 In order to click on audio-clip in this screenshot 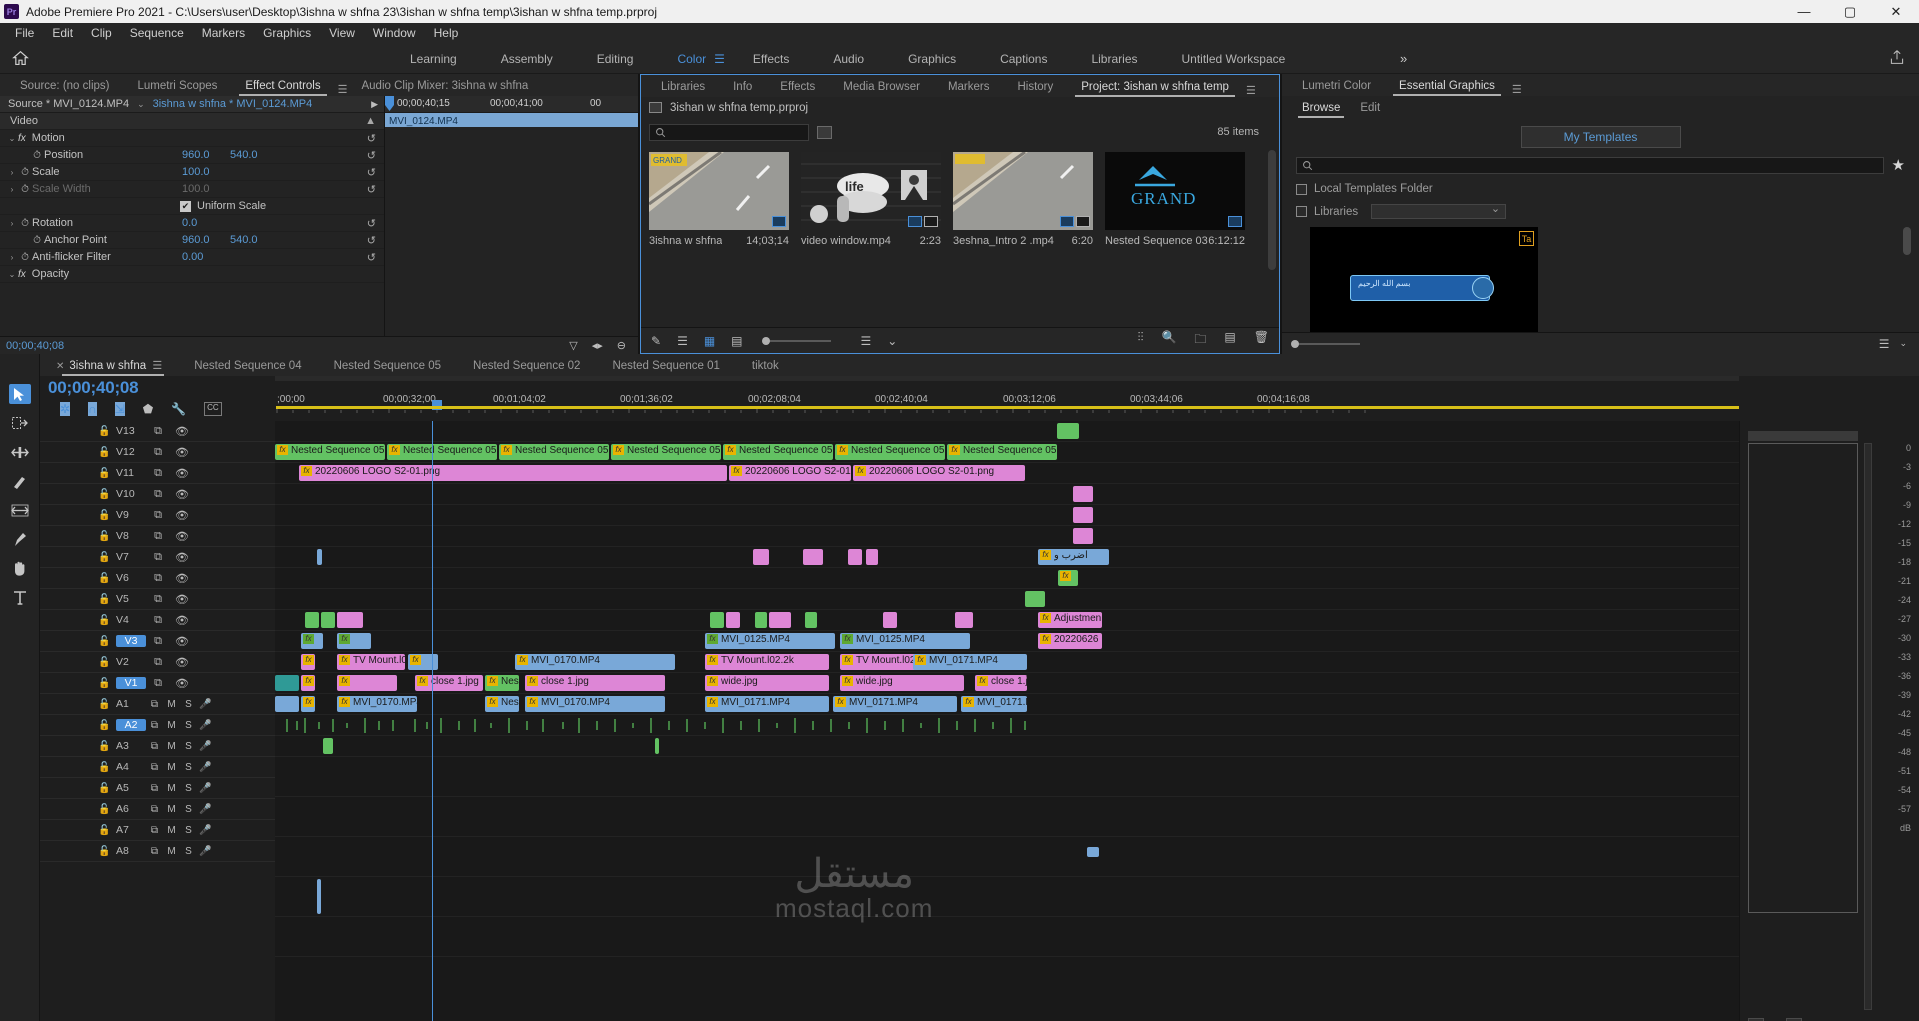, I will do `click(657, 746)`.